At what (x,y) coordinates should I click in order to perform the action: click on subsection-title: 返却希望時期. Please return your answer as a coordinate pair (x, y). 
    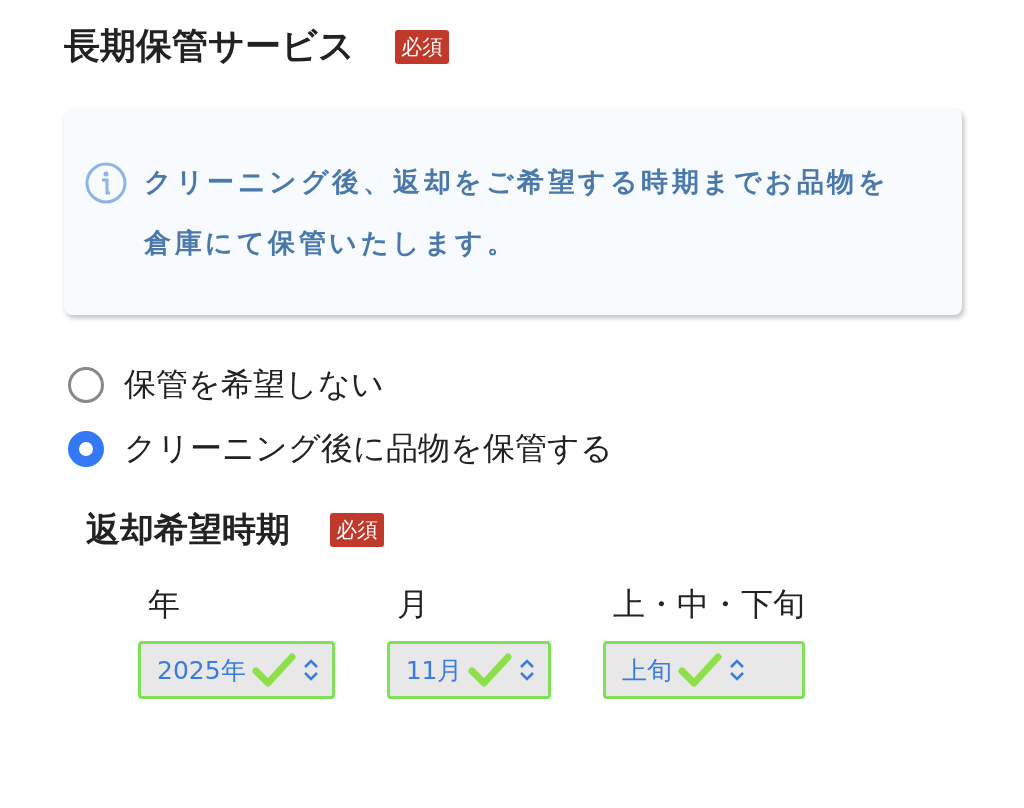
    Looking at the image, I should click on (188, 529).